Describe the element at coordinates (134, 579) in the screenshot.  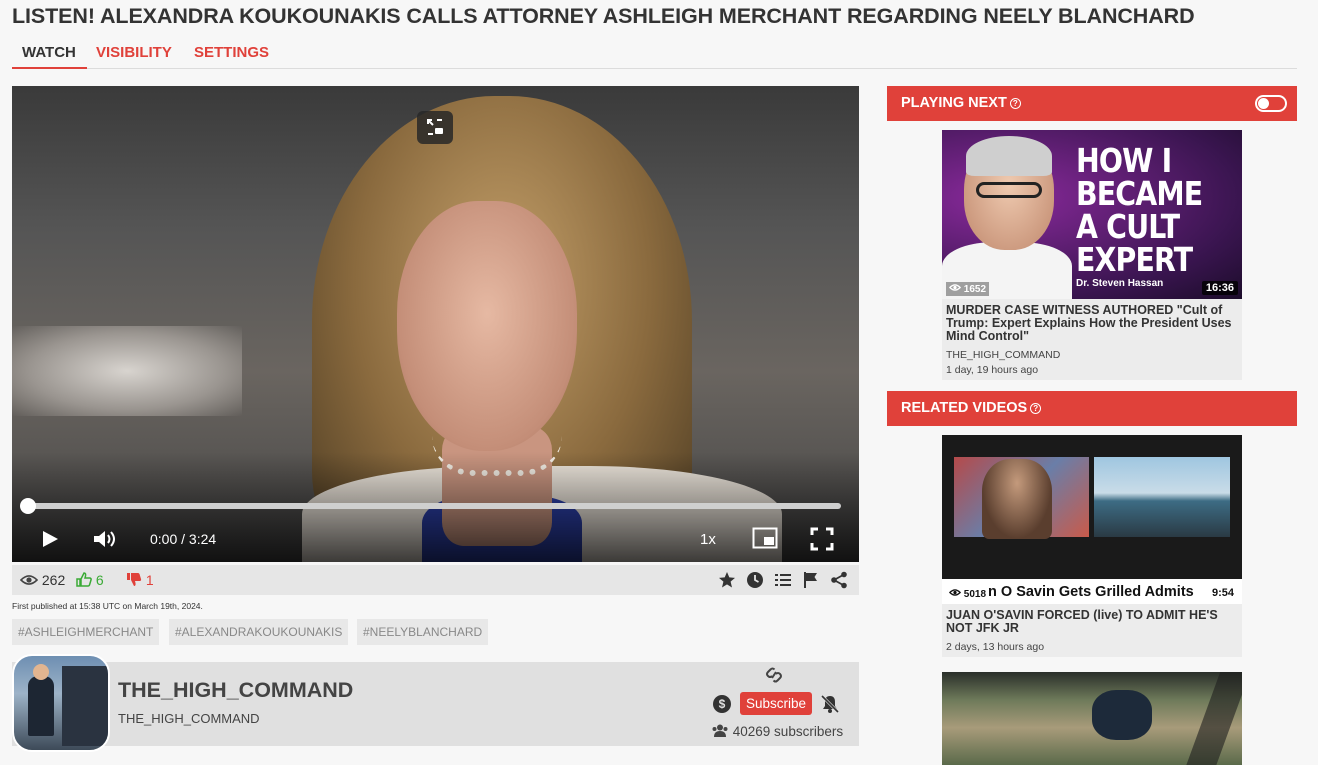
I see `thumbs-down-icon` at that location.